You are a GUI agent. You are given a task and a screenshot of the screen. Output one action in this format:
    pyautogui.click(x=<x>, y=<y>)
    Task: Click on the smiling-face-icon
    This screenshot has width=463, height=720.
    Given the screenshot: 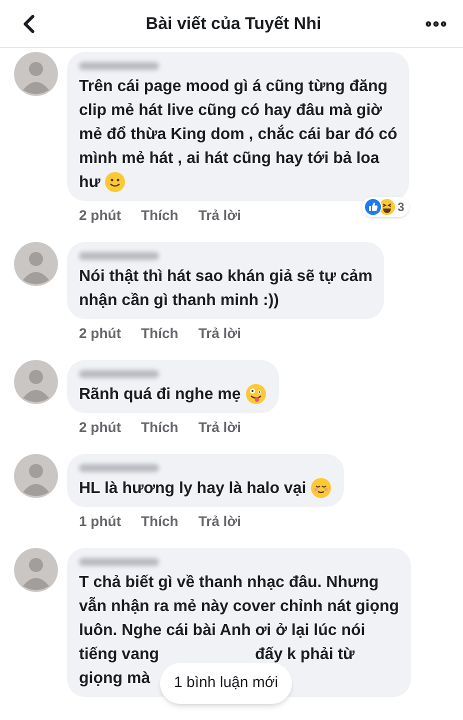 What is the action you would take?
    pyautogui.click(x=115, y=182)
    